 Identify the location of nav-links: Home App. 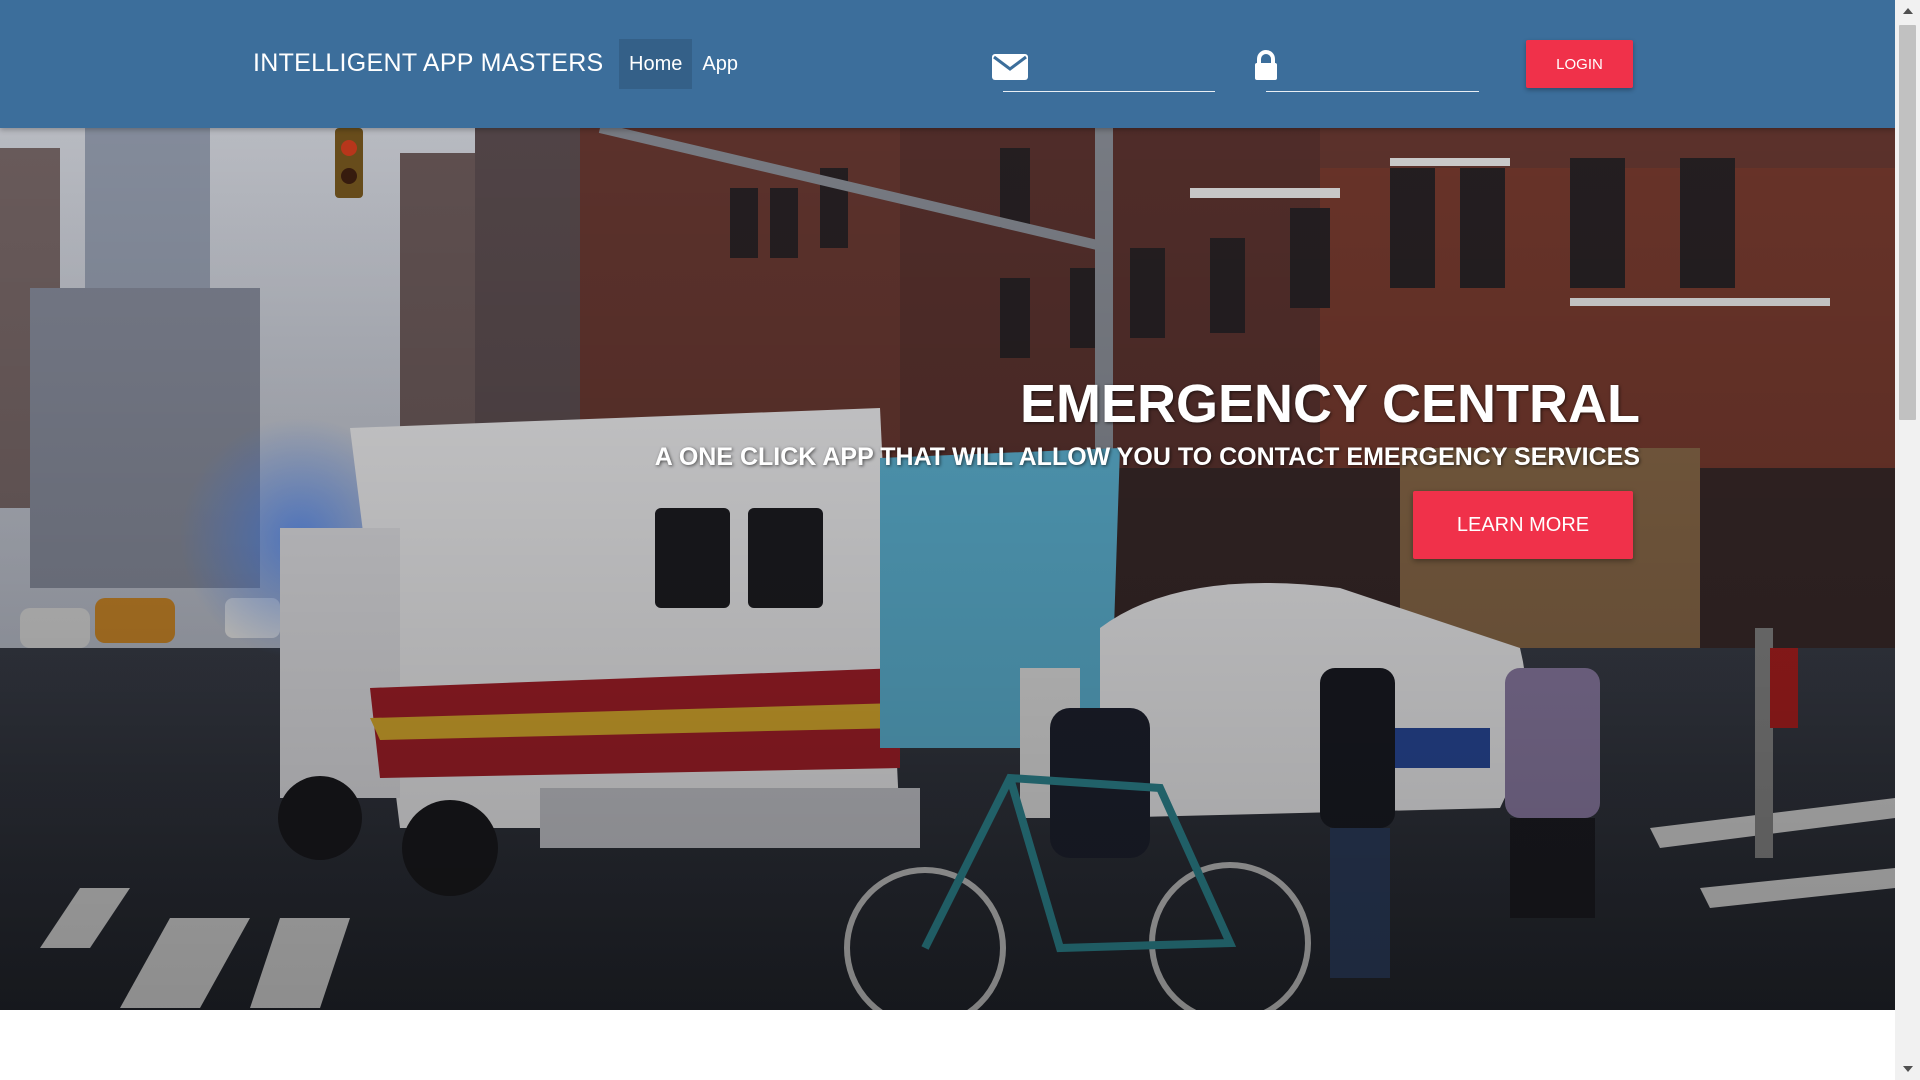
(683, 64).